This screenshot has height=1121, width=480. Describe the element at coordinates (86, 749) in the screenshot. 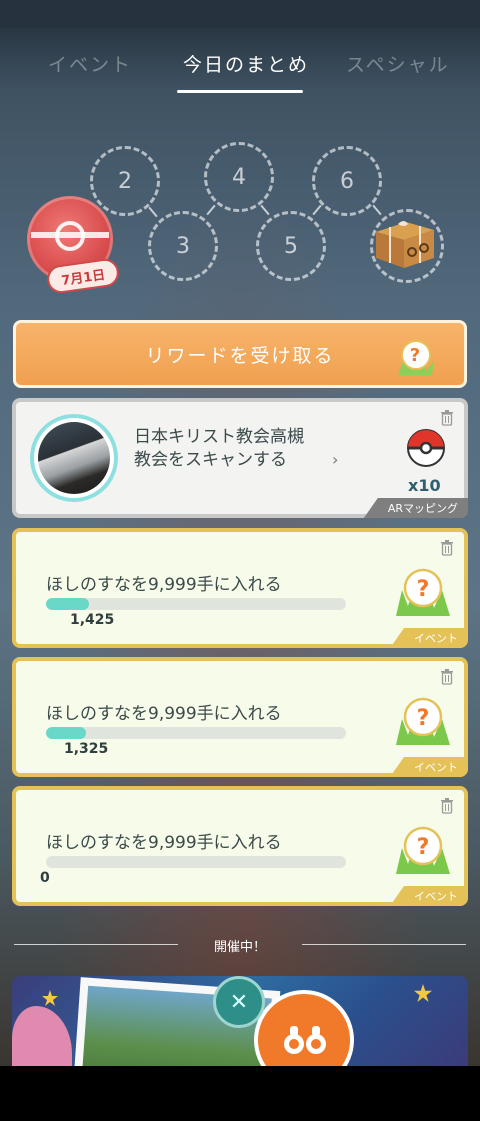

I see `progress-value: 1,325` at that location.